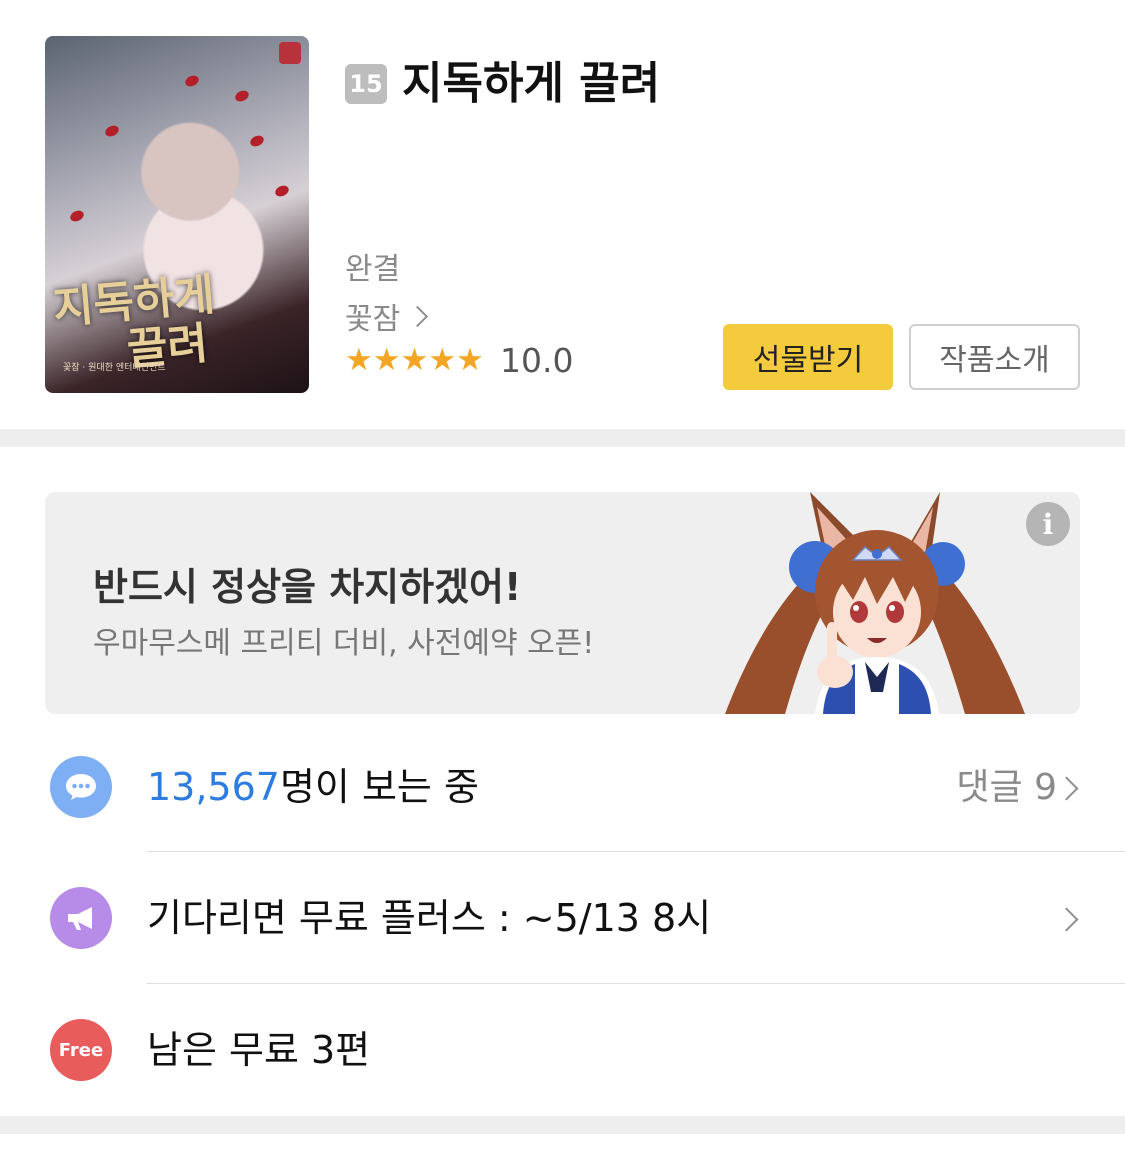 The image size is (1125, 1150). Describe the element at coordinates (81, 787) in the screenshot. I see `chat-bubble-icon` at that location.